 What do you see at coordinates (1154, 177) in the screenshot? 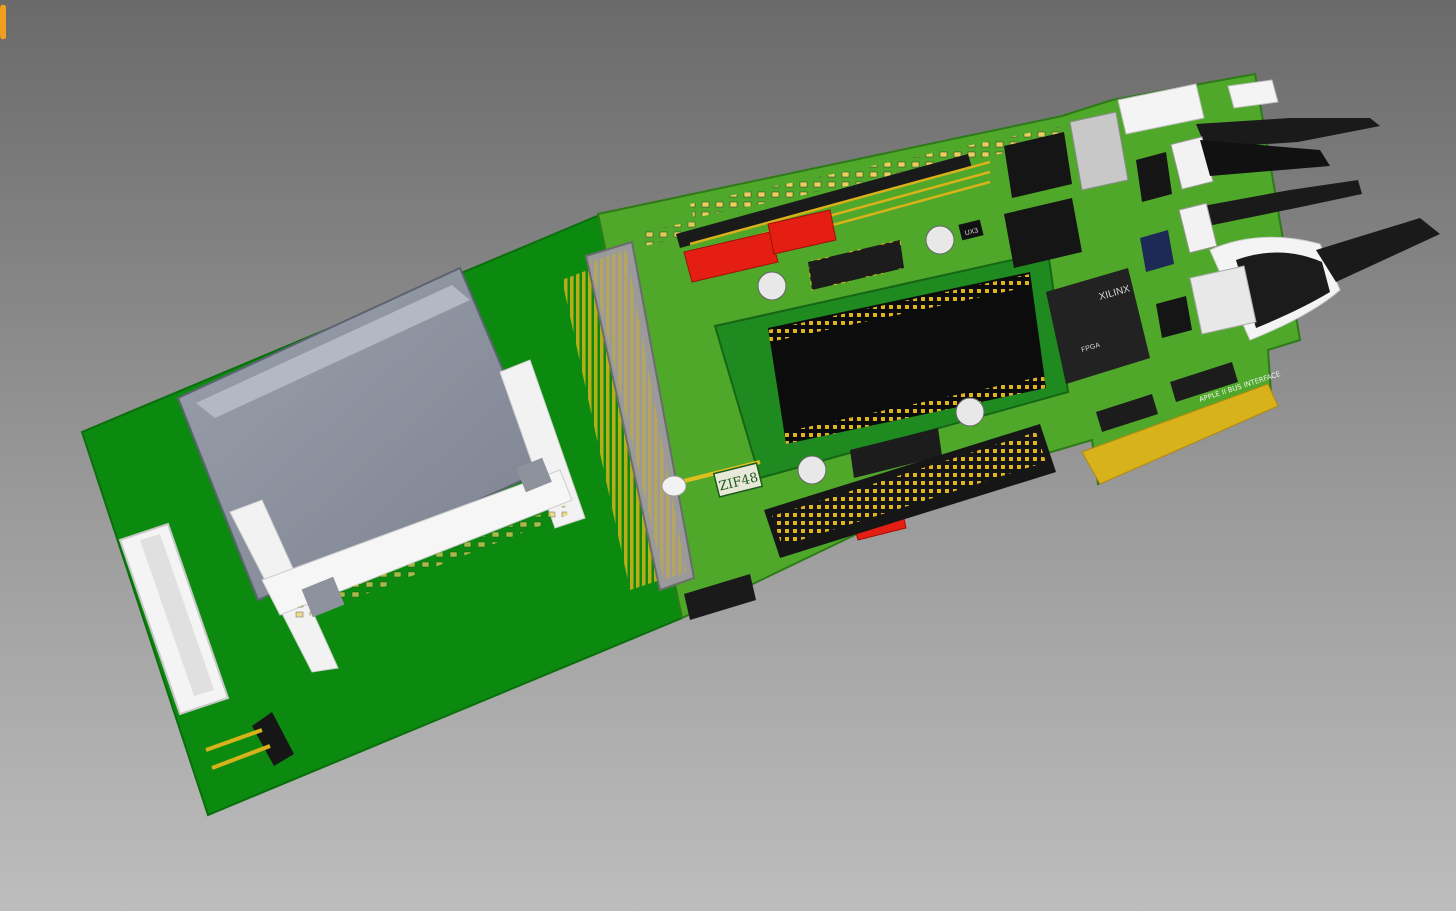
I see `usb-controller-chip` at bounding box center [1154, 177].